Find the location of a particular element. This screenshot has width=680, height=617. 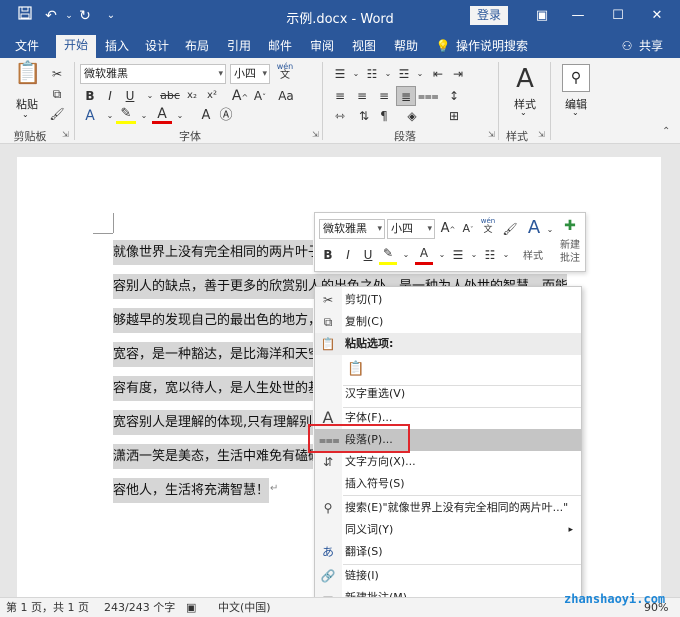

mini-size-combo: 小四 ▾ is located at coordinates (411, 229).